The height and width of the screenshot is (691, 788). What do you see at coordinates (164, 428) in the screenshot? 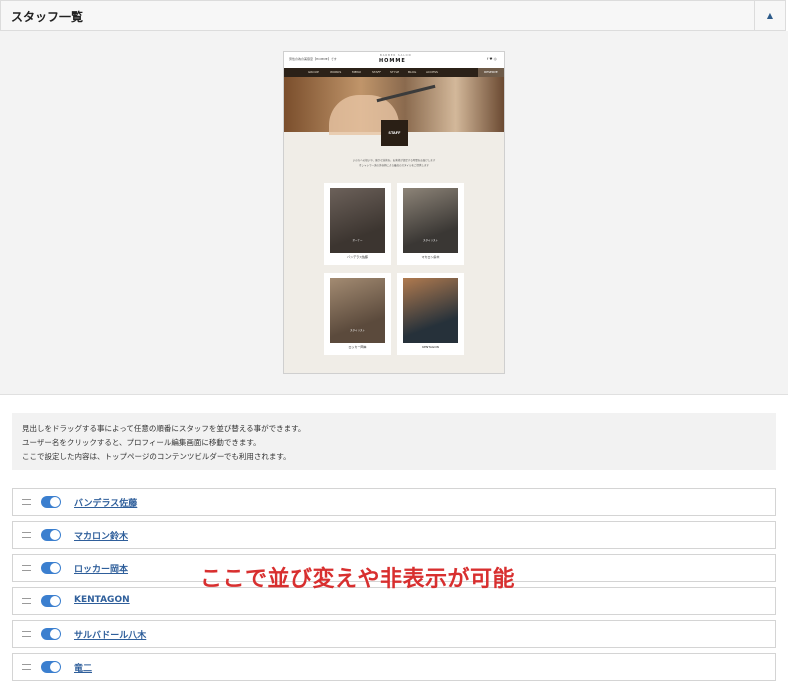
I see `info-line: 見出しをドラッグする事によって任意の順番にスタッフを並び替える事ができます。` at bounding box center [164, 428].